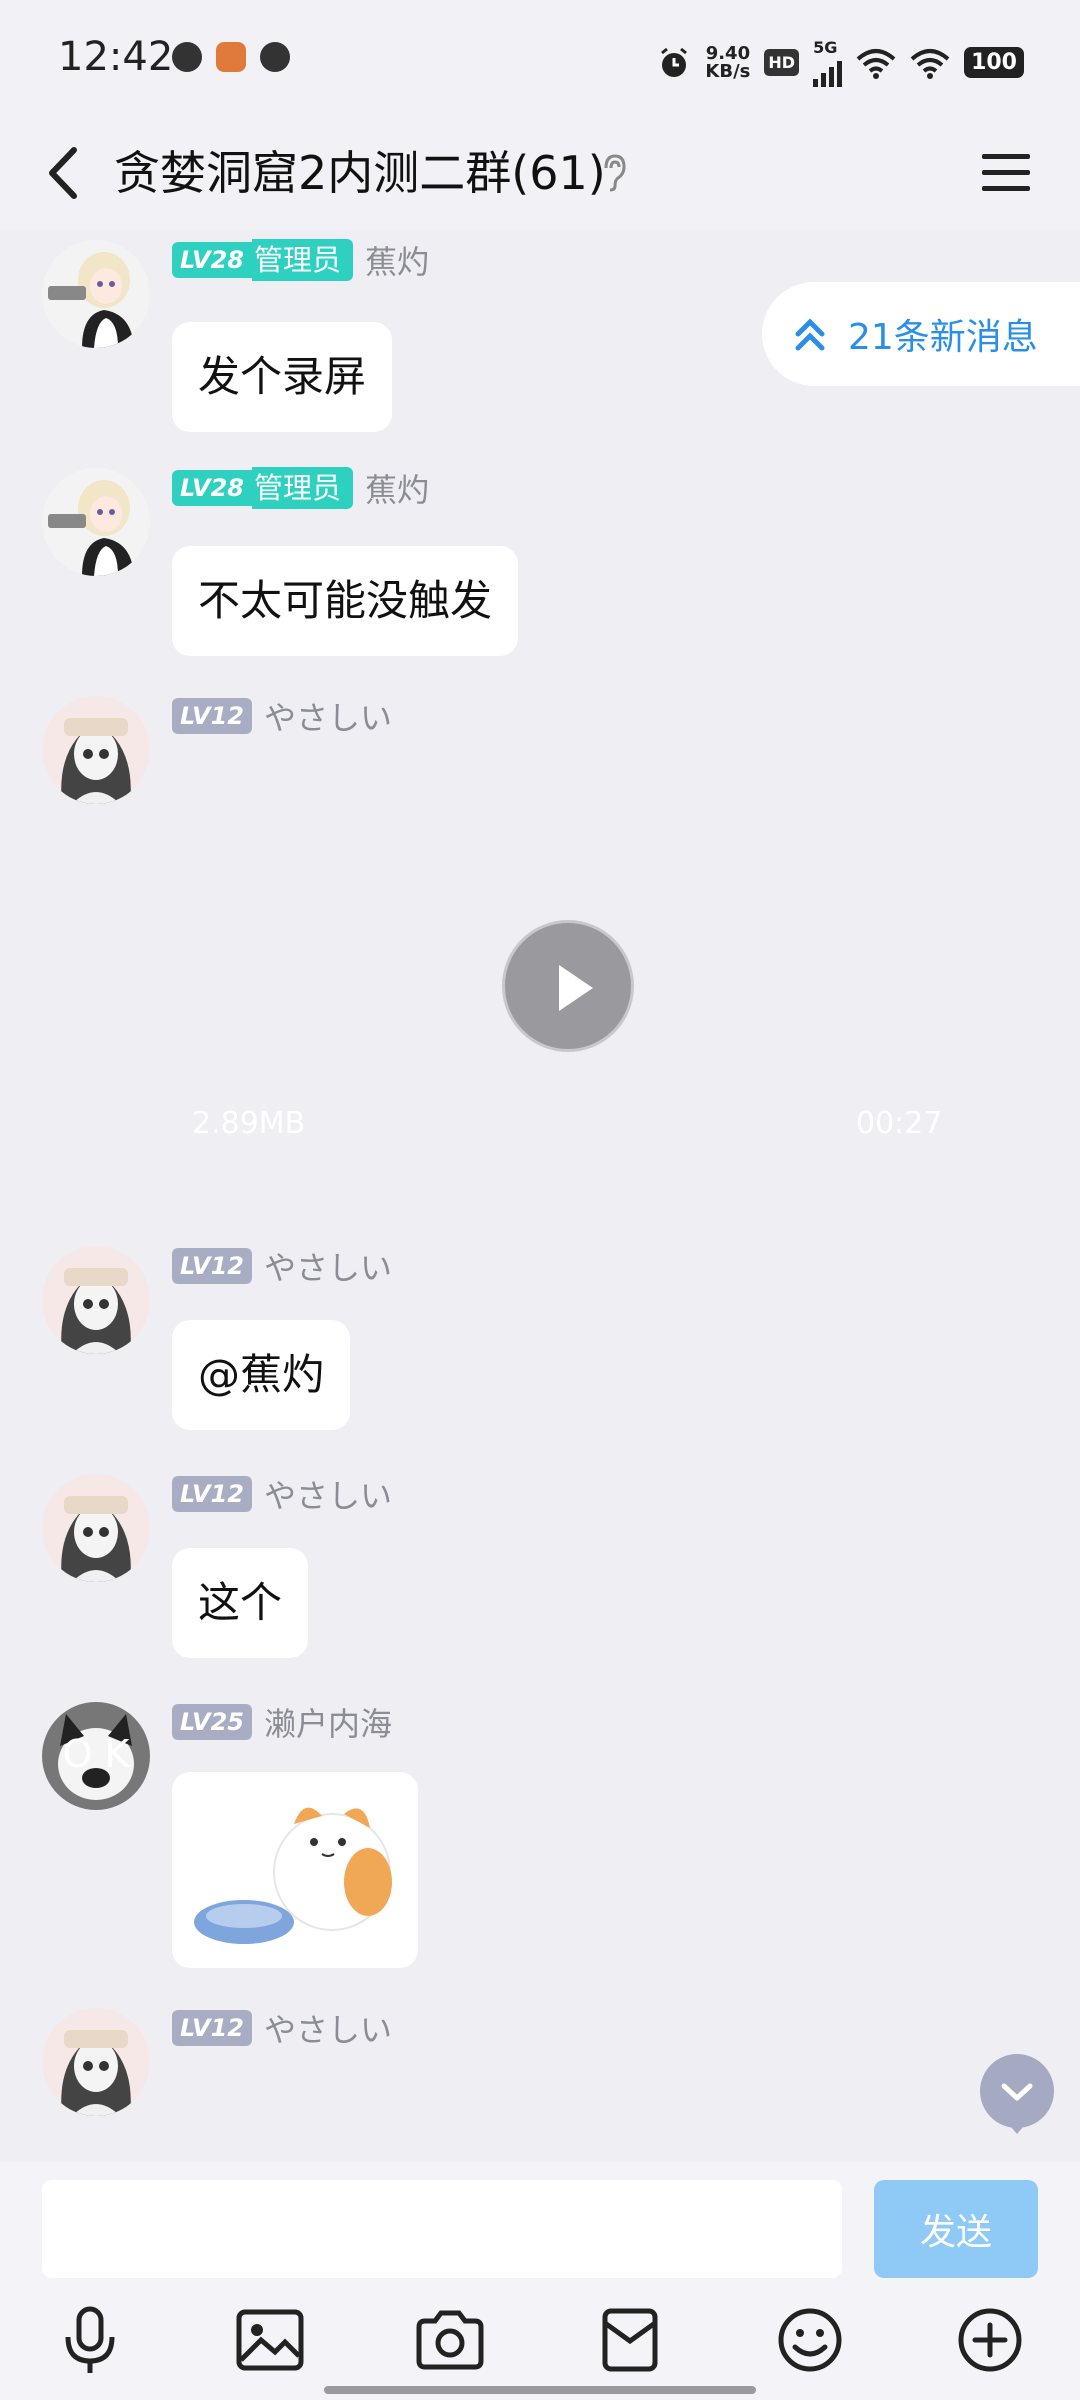 The image size is (1080, 2400). What do you see at coordinates (345, 601) in the screenshot?
I see `message-bubble: 不太可能没触发` at bounding box center [345, 601].